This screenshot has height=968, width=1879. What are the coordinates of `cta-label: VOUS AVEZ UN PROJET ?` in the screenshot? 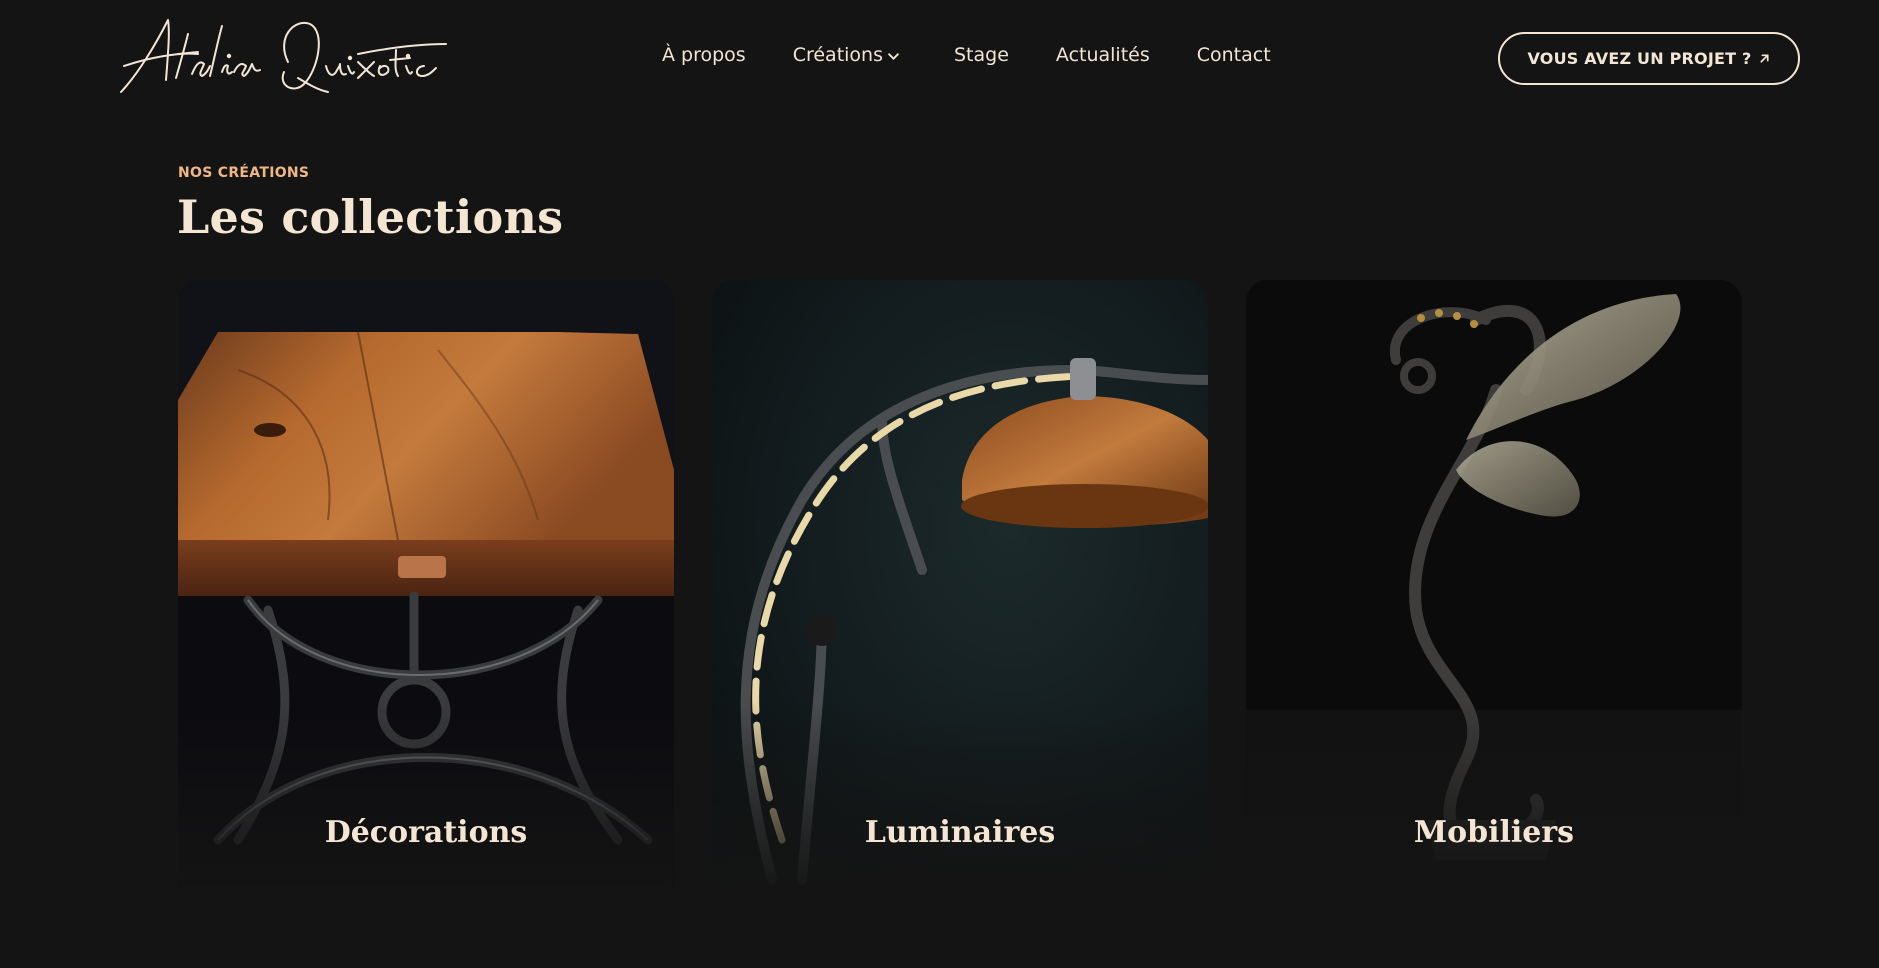 It's located at (1639, 58).